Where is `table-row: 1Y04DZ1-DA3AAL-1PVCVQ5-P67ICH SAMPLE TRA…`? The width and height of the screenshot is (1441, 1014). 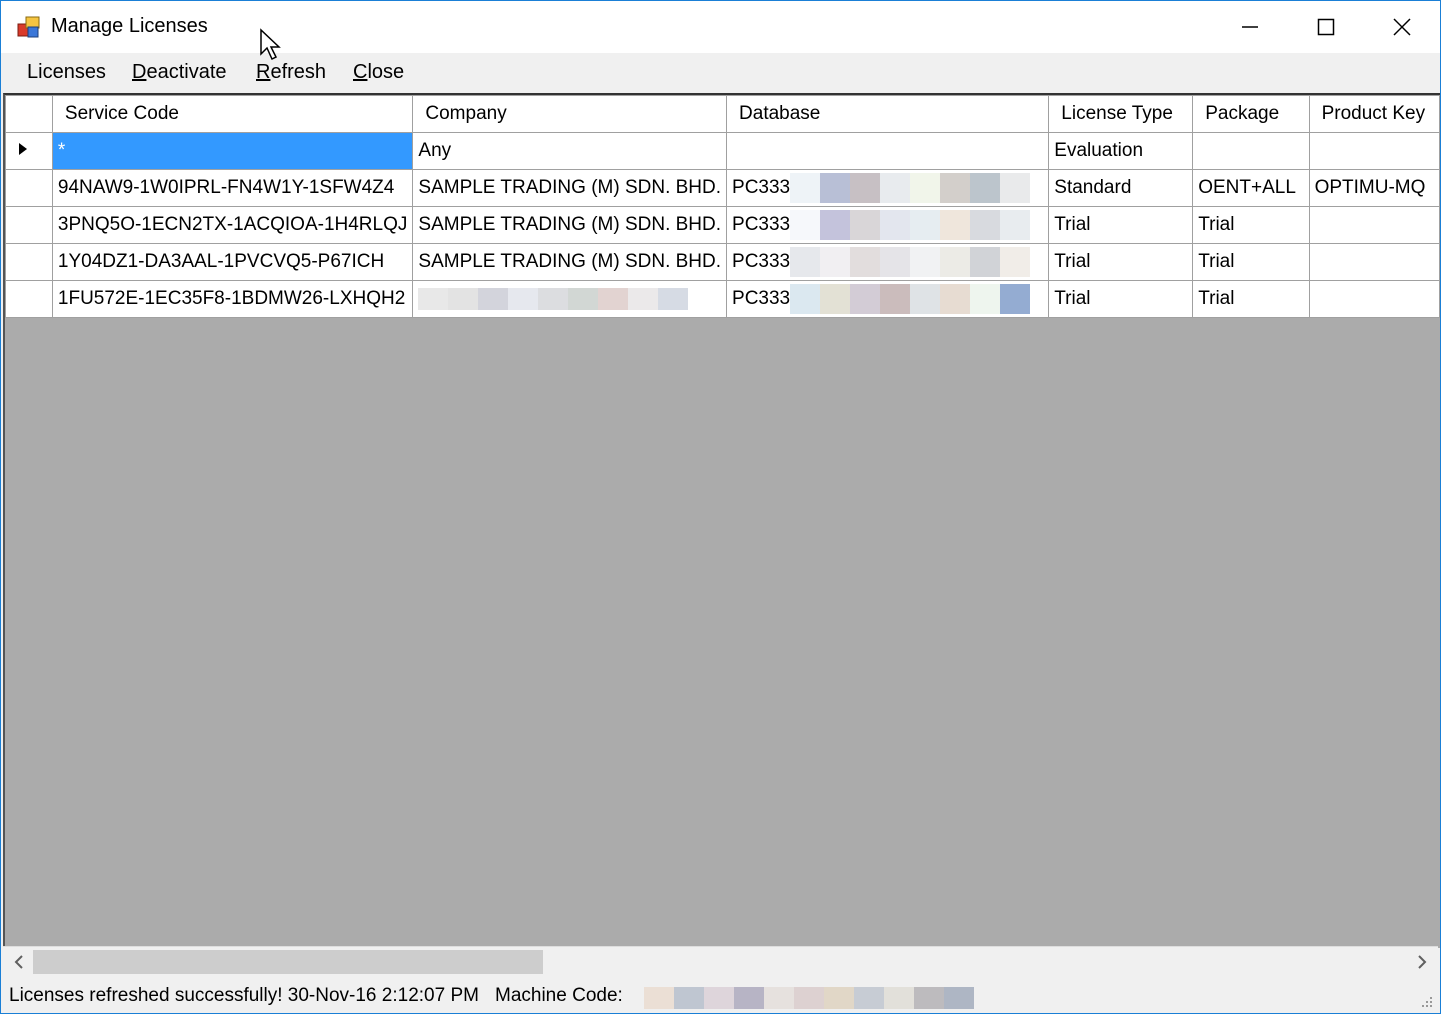
table-row: 1Y04DZ1-DA3AAL-1PVCVQ5-P67ICH SAMPLE TRA… is located at coordinates (722, 262).